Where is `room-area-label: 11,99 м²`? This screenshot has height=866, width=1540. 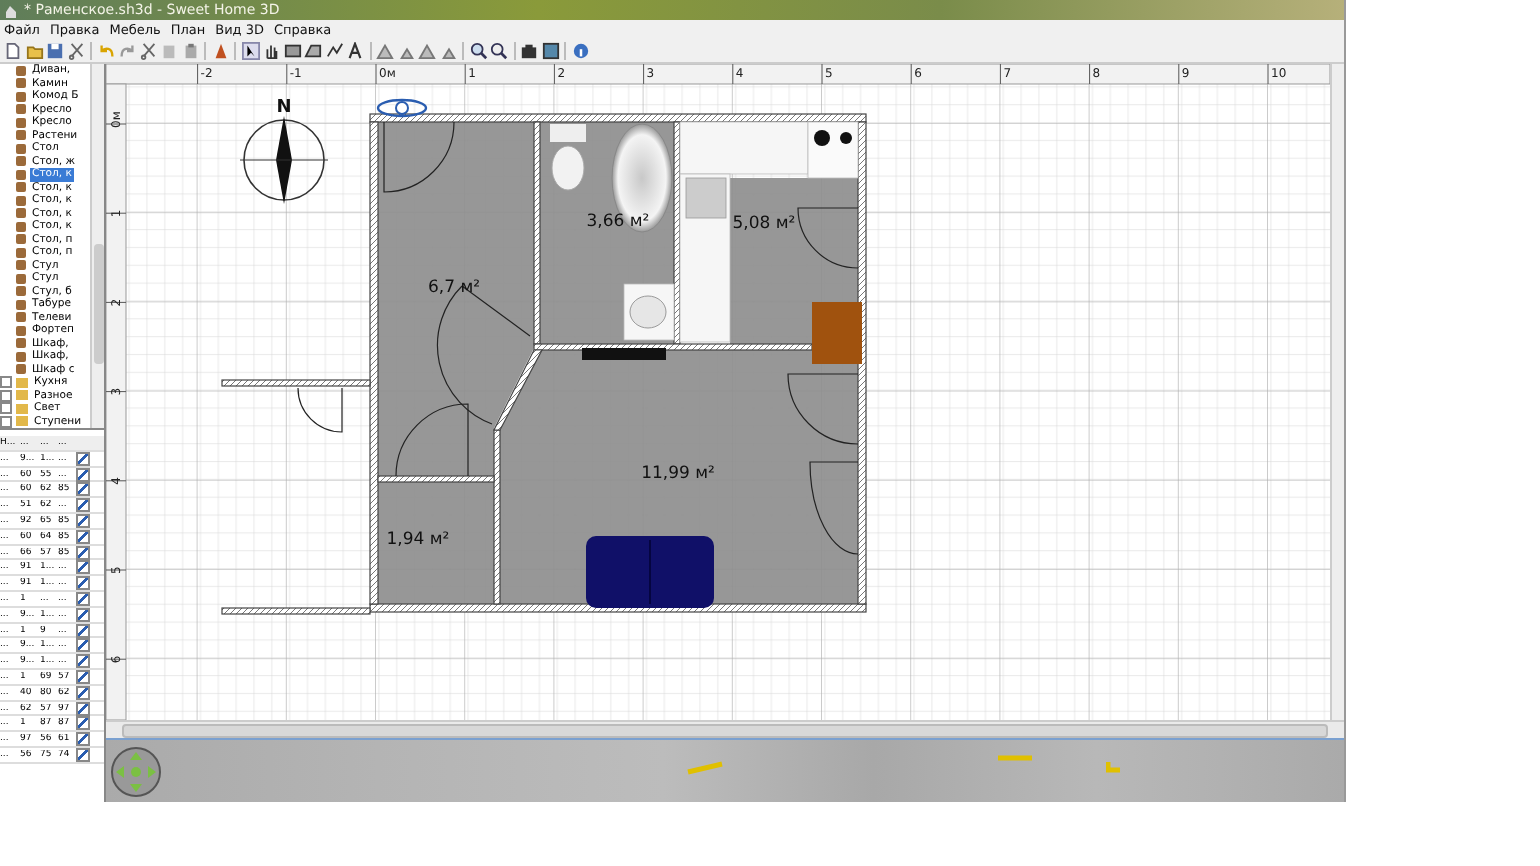 room-area-label: 11,99 м² is located at coordinates (678, 474).